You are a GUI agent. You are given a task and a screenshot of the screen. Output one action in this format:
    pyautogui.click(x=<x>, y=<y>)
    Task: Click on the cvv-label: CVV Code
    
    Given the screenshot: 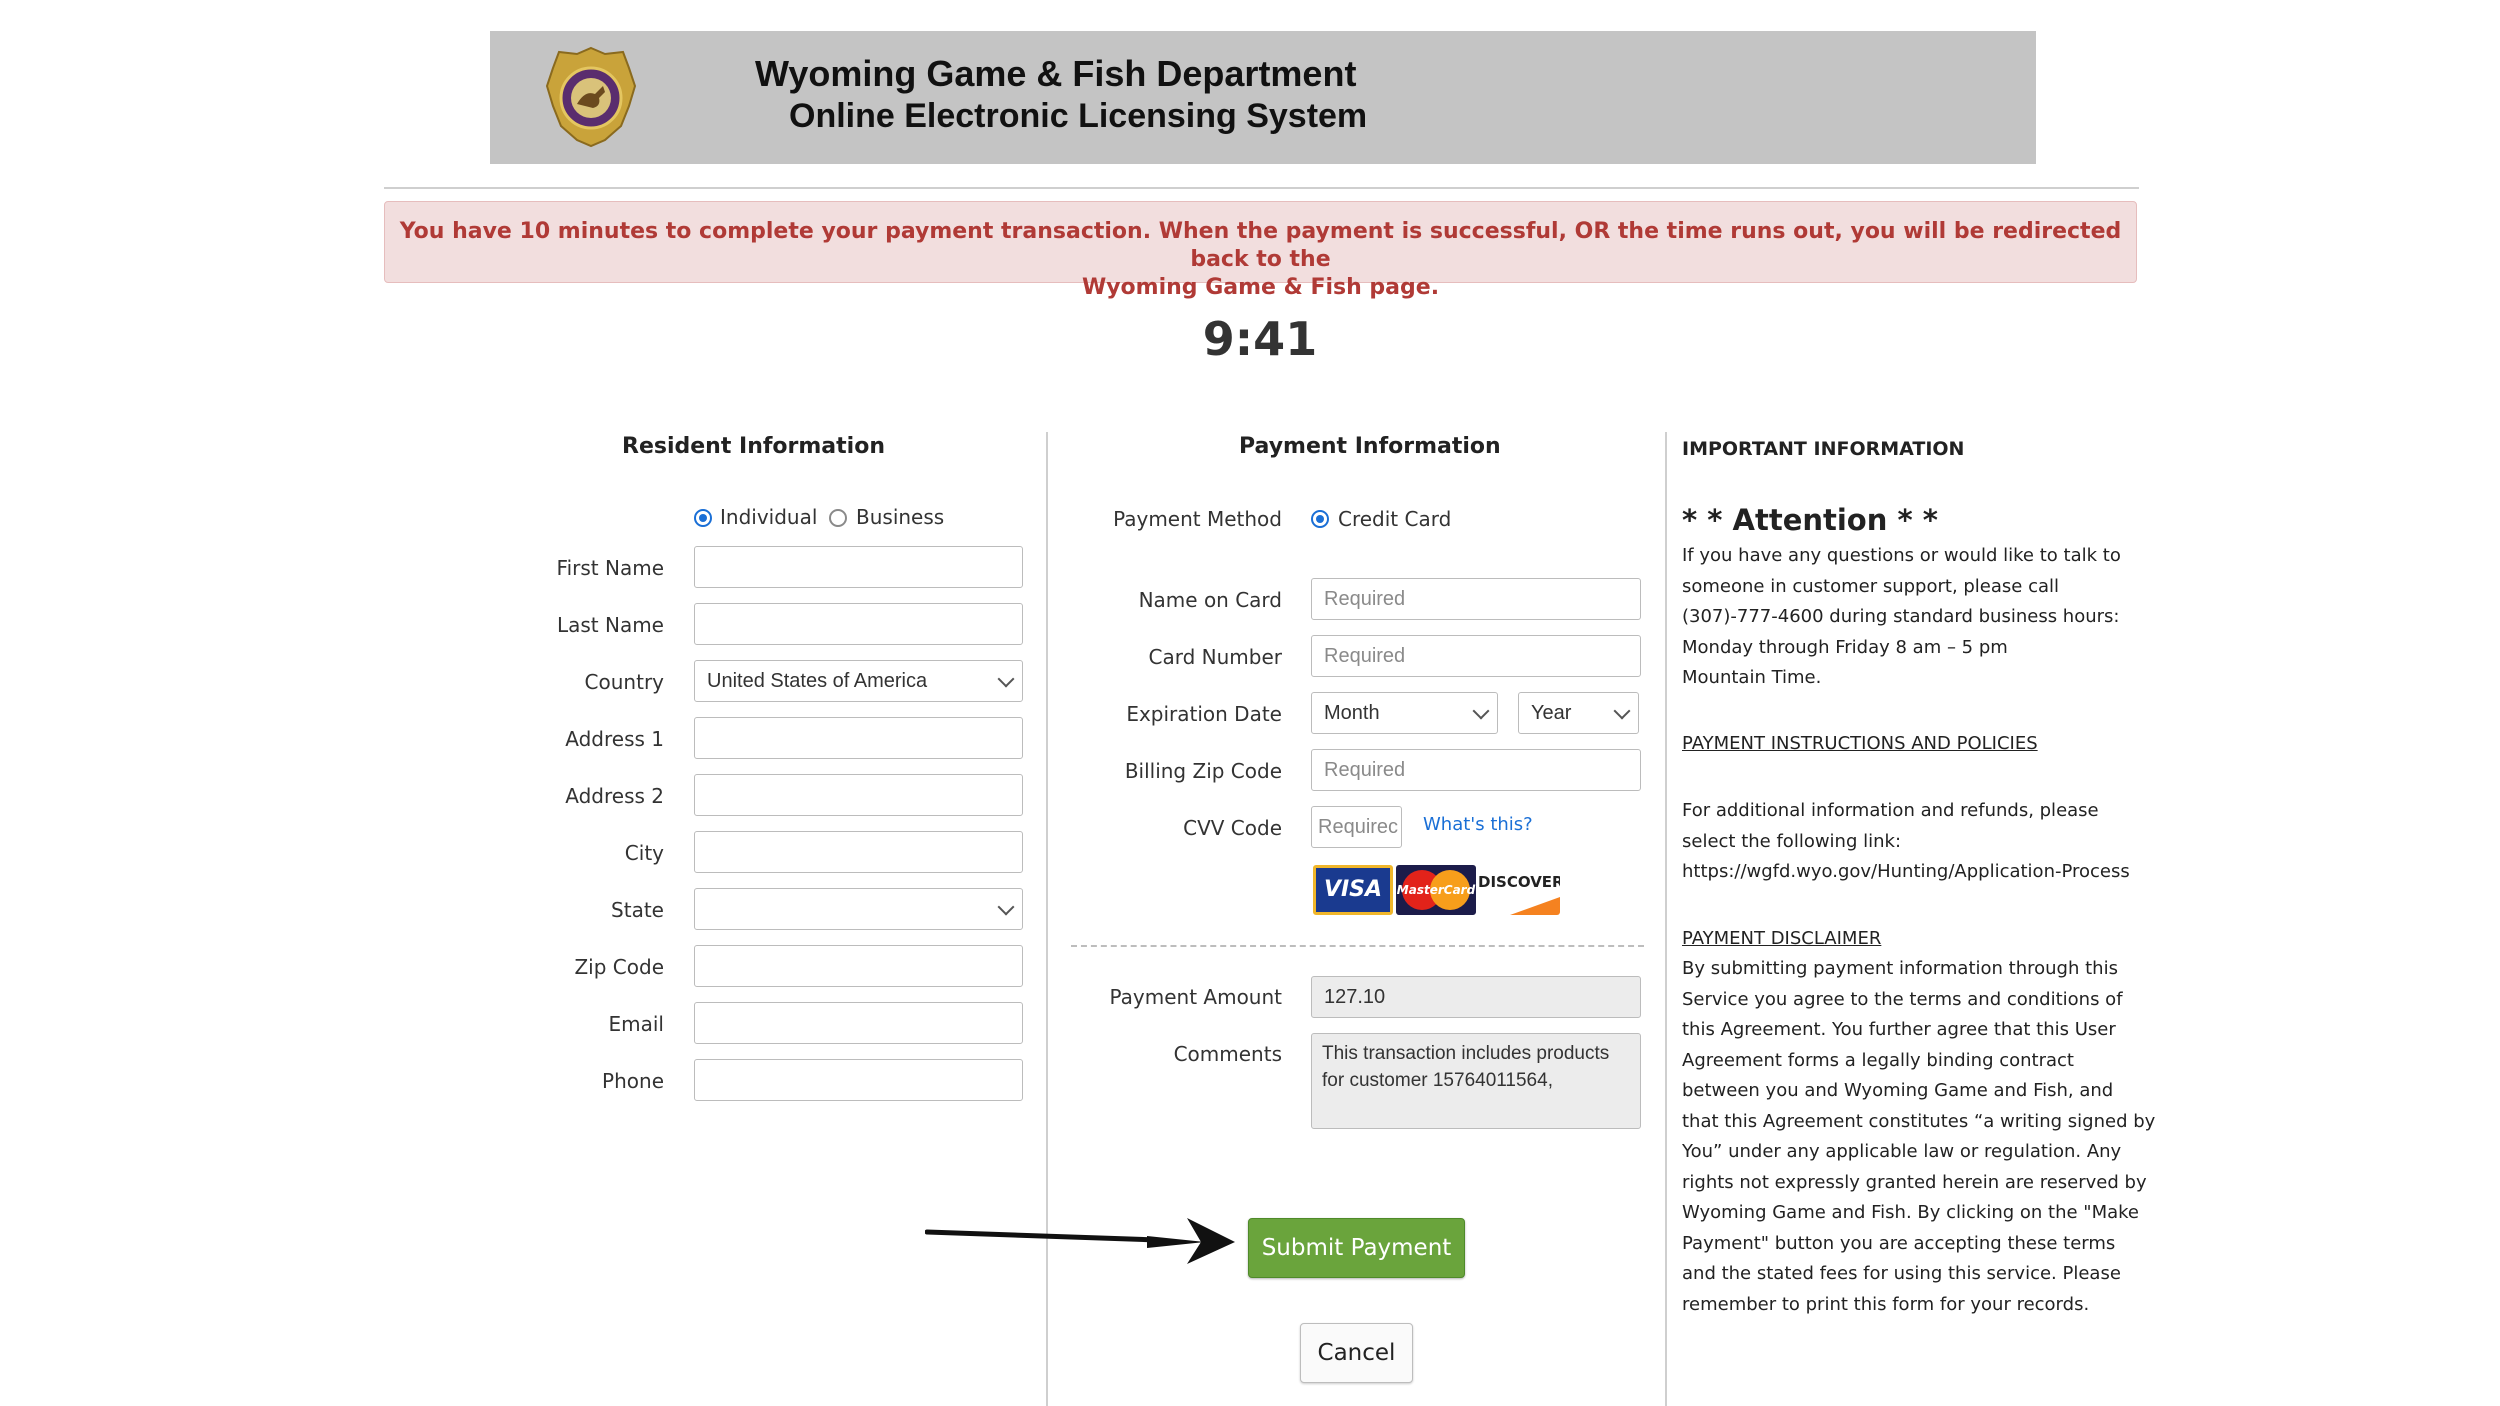 What is the action you would take?
    pyautogui.click(x=1232, y=828)
    